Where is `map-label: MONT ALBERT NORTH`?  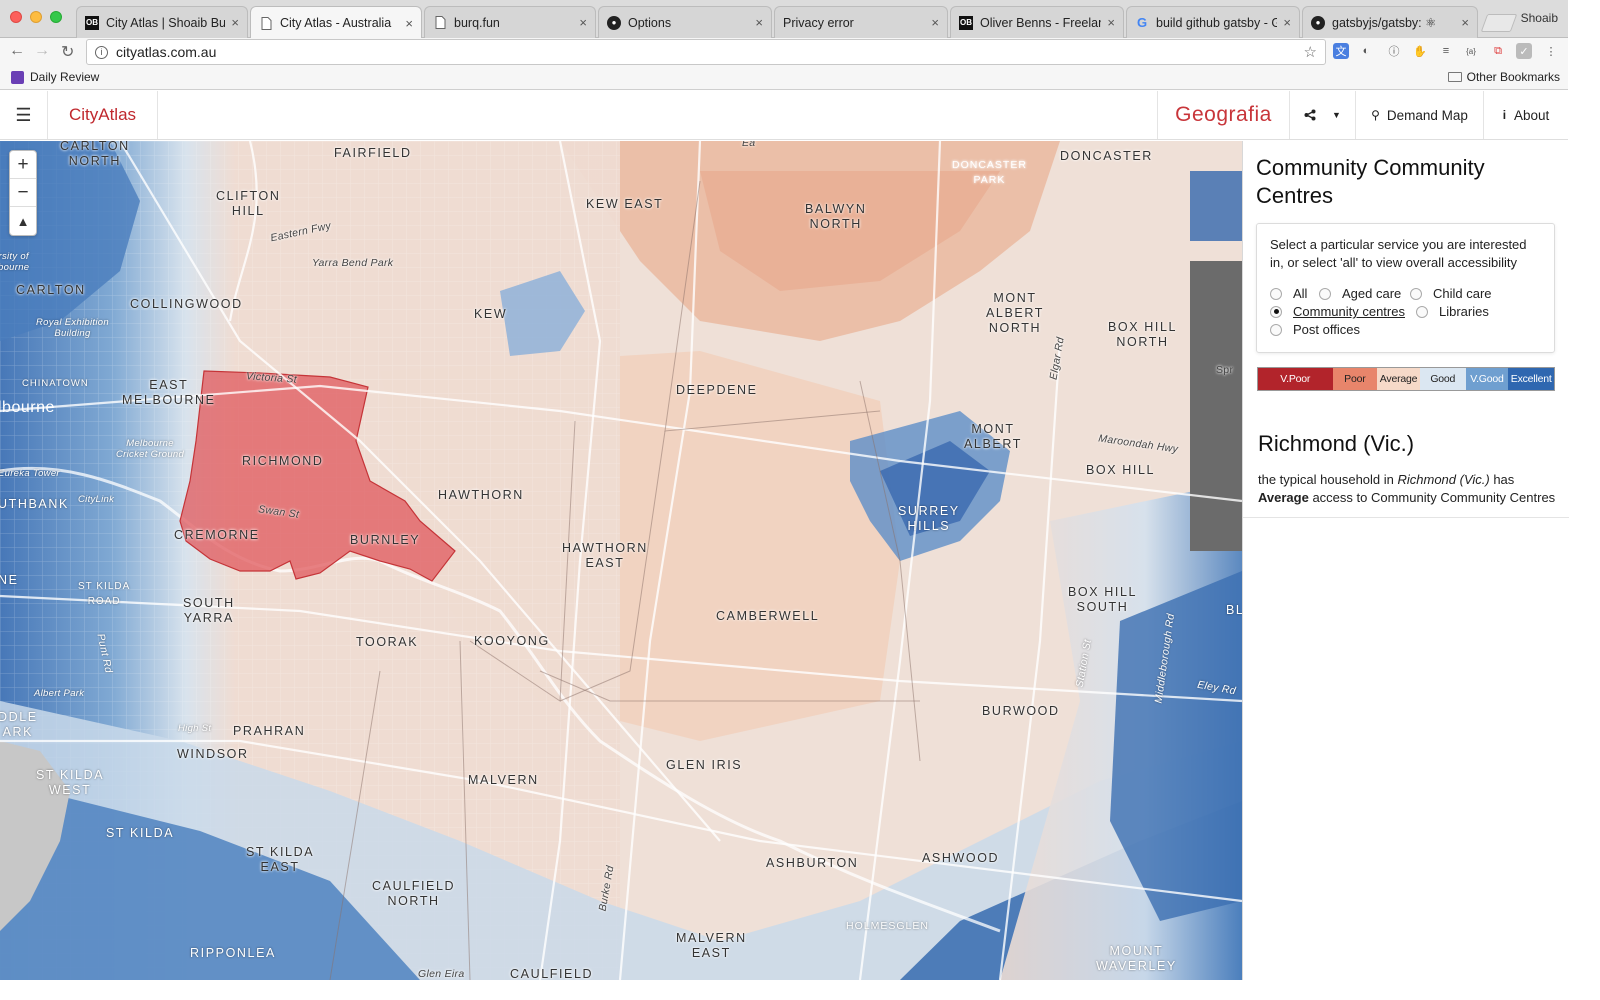
map-label: MONT ALBERT NORTH is located at coordinates (1015, 313).